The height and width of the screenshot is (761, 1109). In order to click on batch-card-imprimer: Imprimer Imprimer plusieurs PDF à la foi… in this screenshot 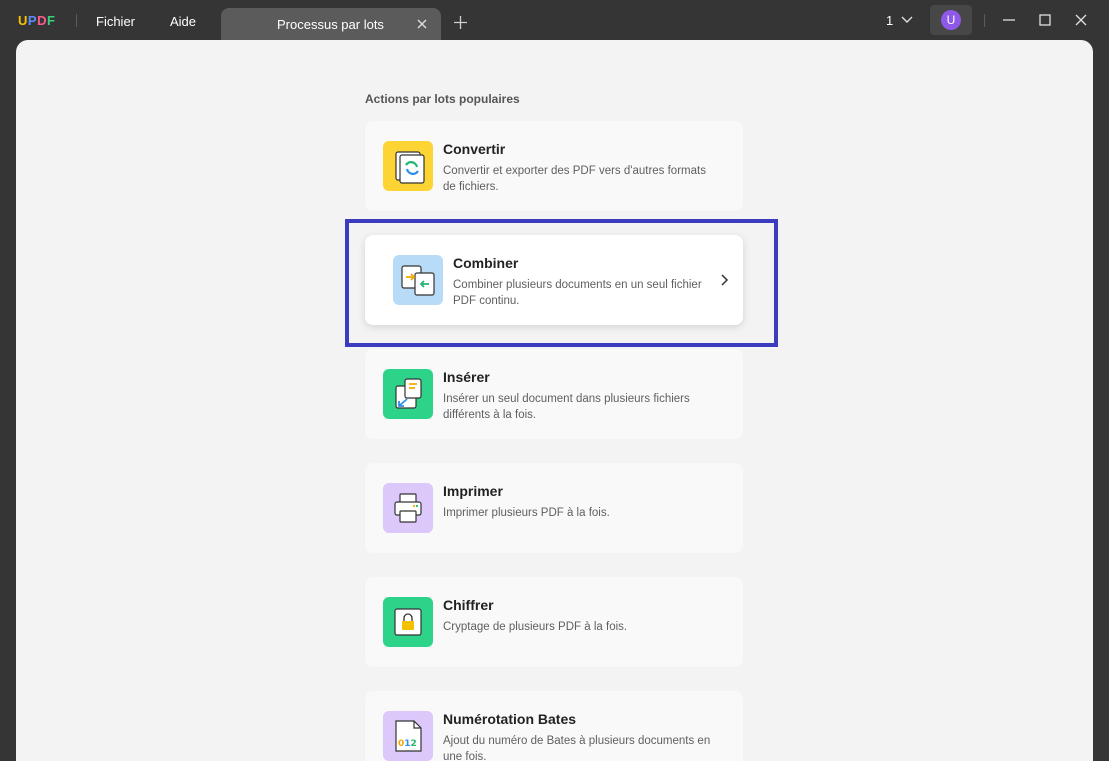, I will do `click(554, 508)`.